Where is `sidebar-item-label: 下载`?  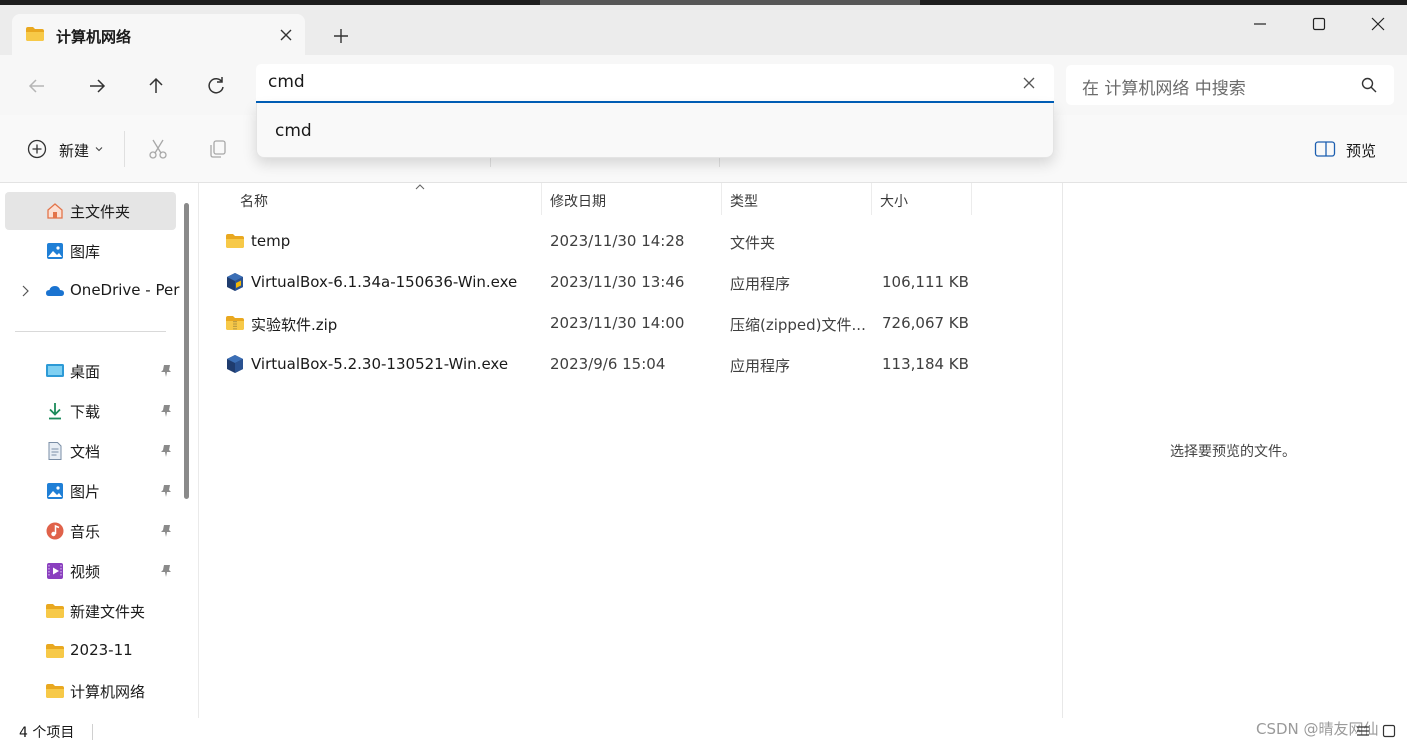 sidebar-item-label: 下载 is located at coordinates (85, 412).